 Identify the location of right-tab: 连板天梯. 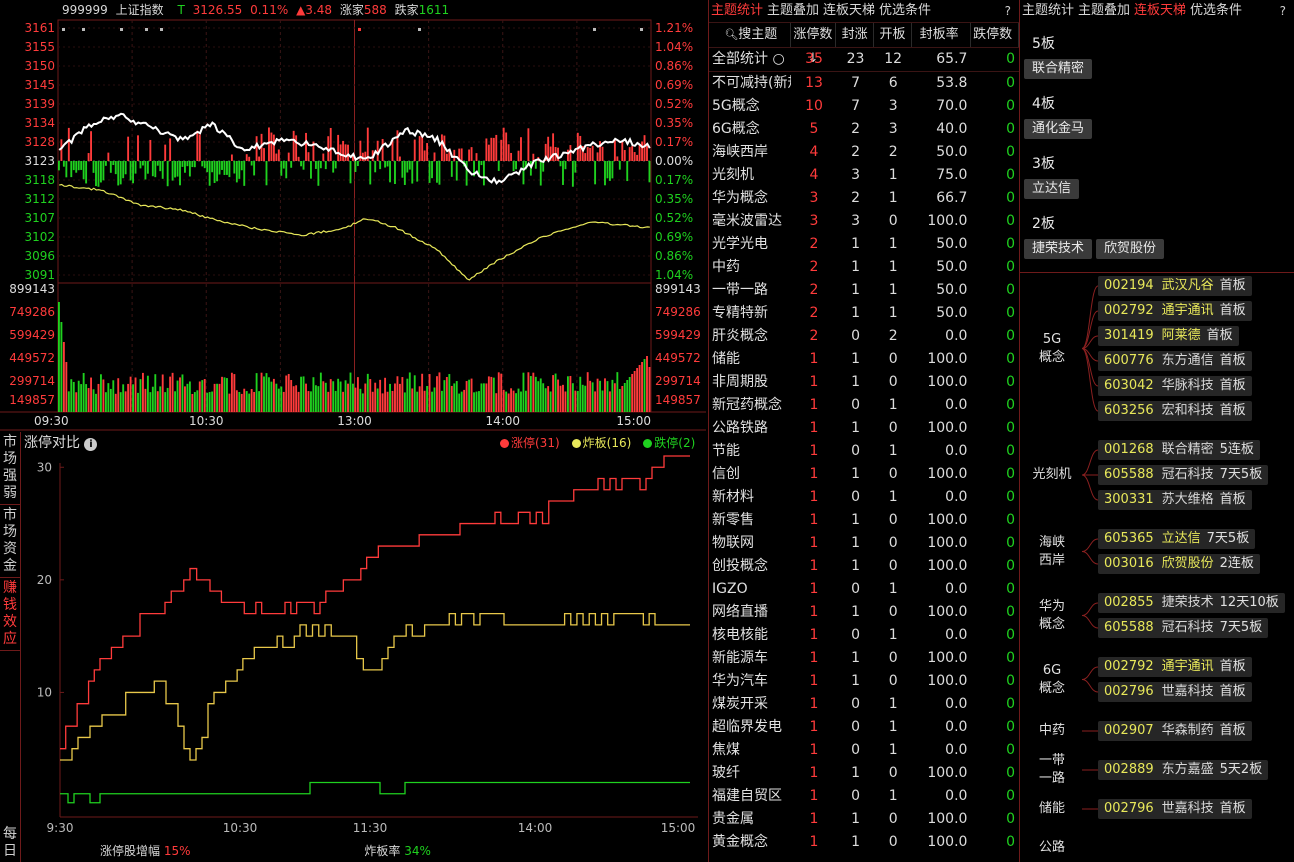
(1160, 10).